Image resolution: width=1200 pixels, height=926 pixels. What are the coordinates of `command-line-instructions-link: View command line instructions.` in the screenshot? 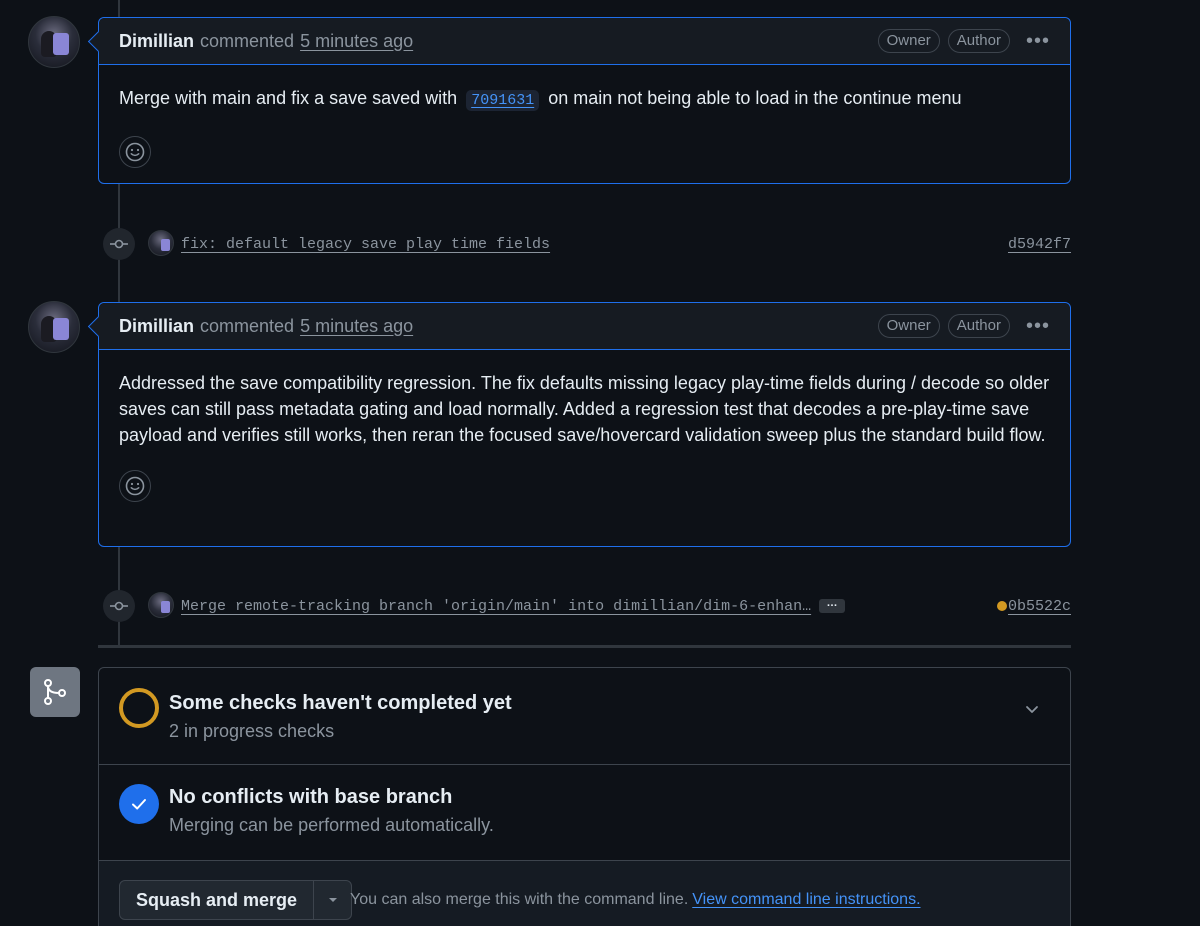 It's located at (806, 899).